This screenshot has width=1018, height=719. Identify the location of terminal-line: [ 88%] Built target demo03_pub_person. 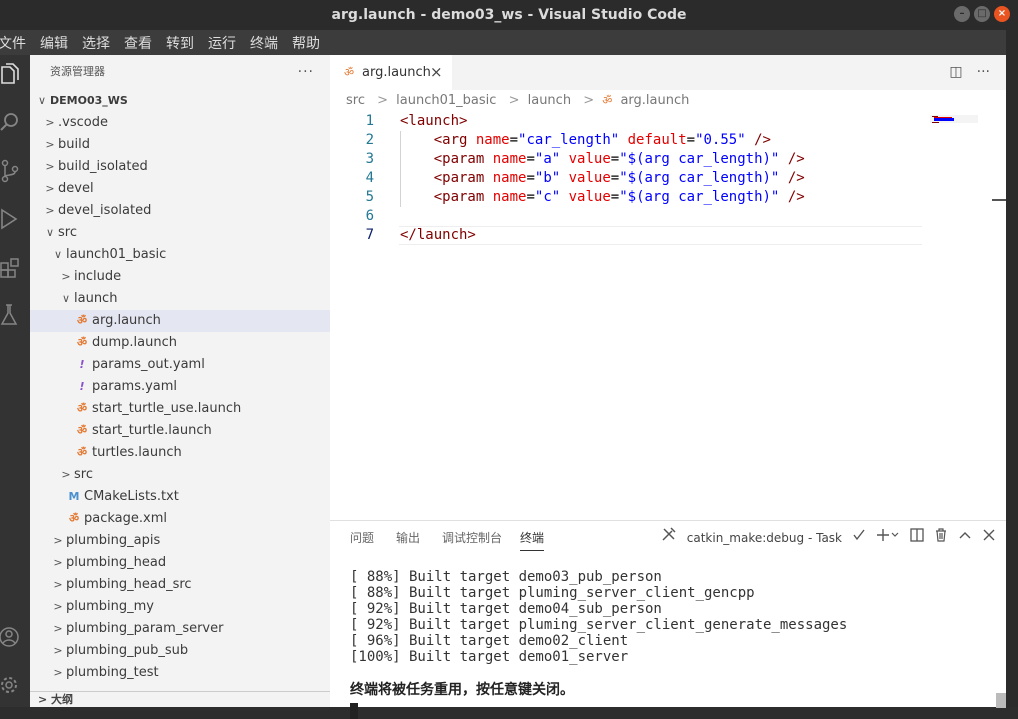
(506, 577).